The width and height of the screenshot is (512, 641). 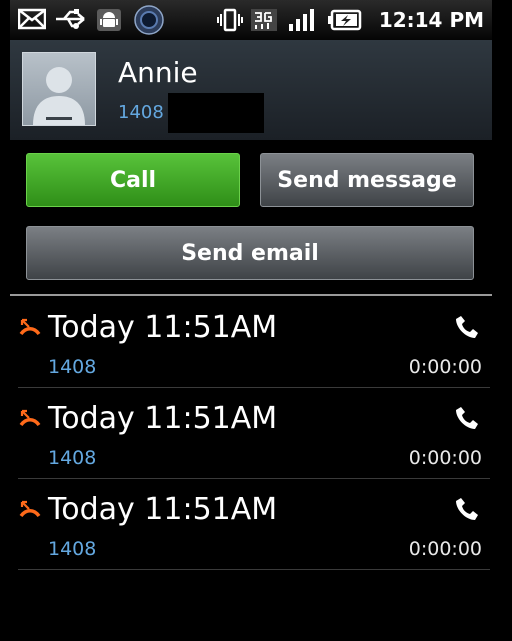 What do you see at coordinates (109, 22) in the screenshot?
I see `android-debug-icon` at bounding box center [109, 22].